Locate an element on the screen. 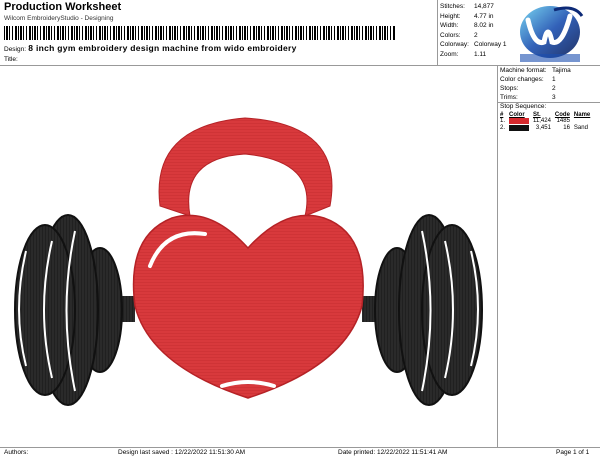  machine-format: Machine format: Tajima is located at coordinates (535, 70).